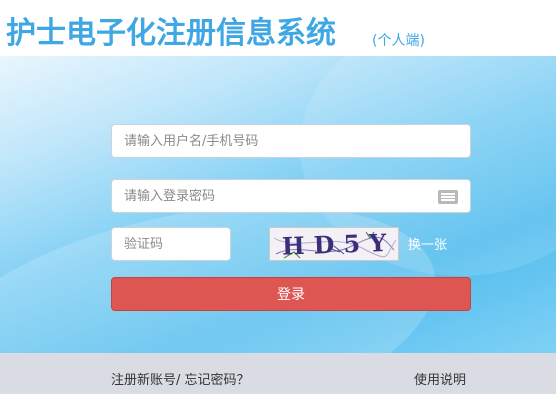 The height and width of the screenshot is (394, 556). I want to click on header: 护士电子化注册信息系统 (个人端), so click(278, 28).